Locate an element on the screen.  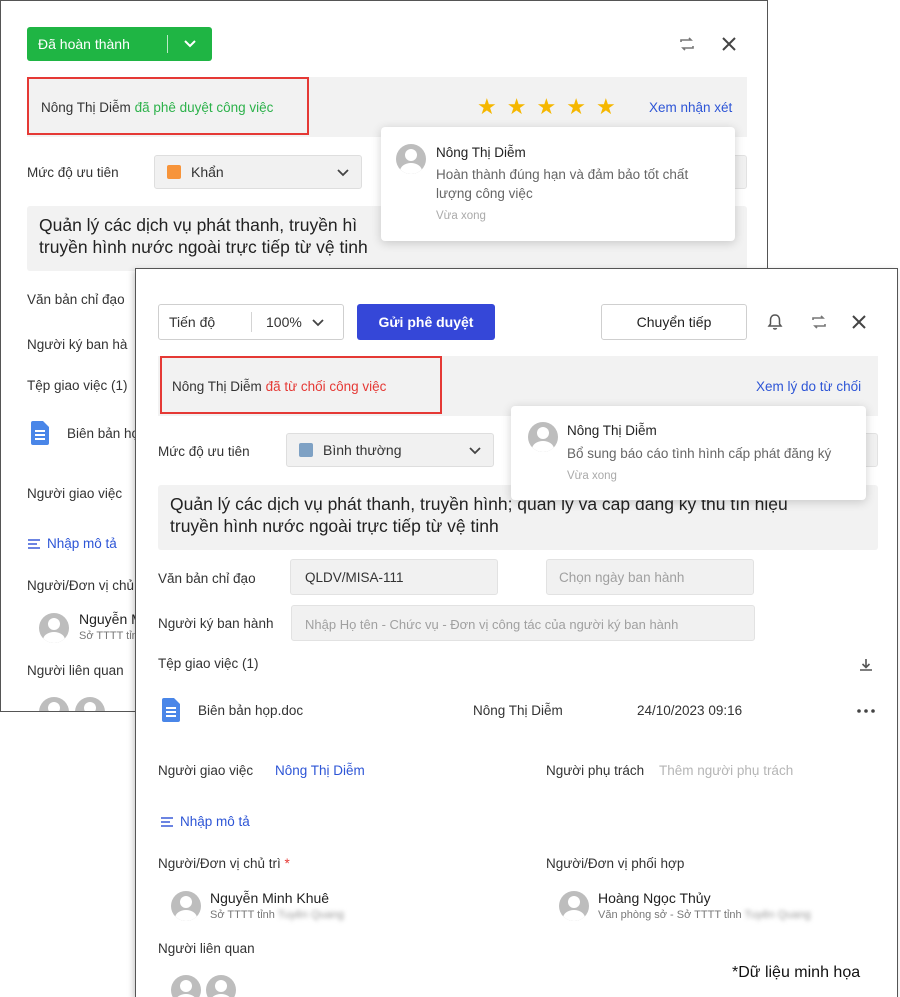
signer-label: Người ký ban hà is located at coordinates (77, 344).